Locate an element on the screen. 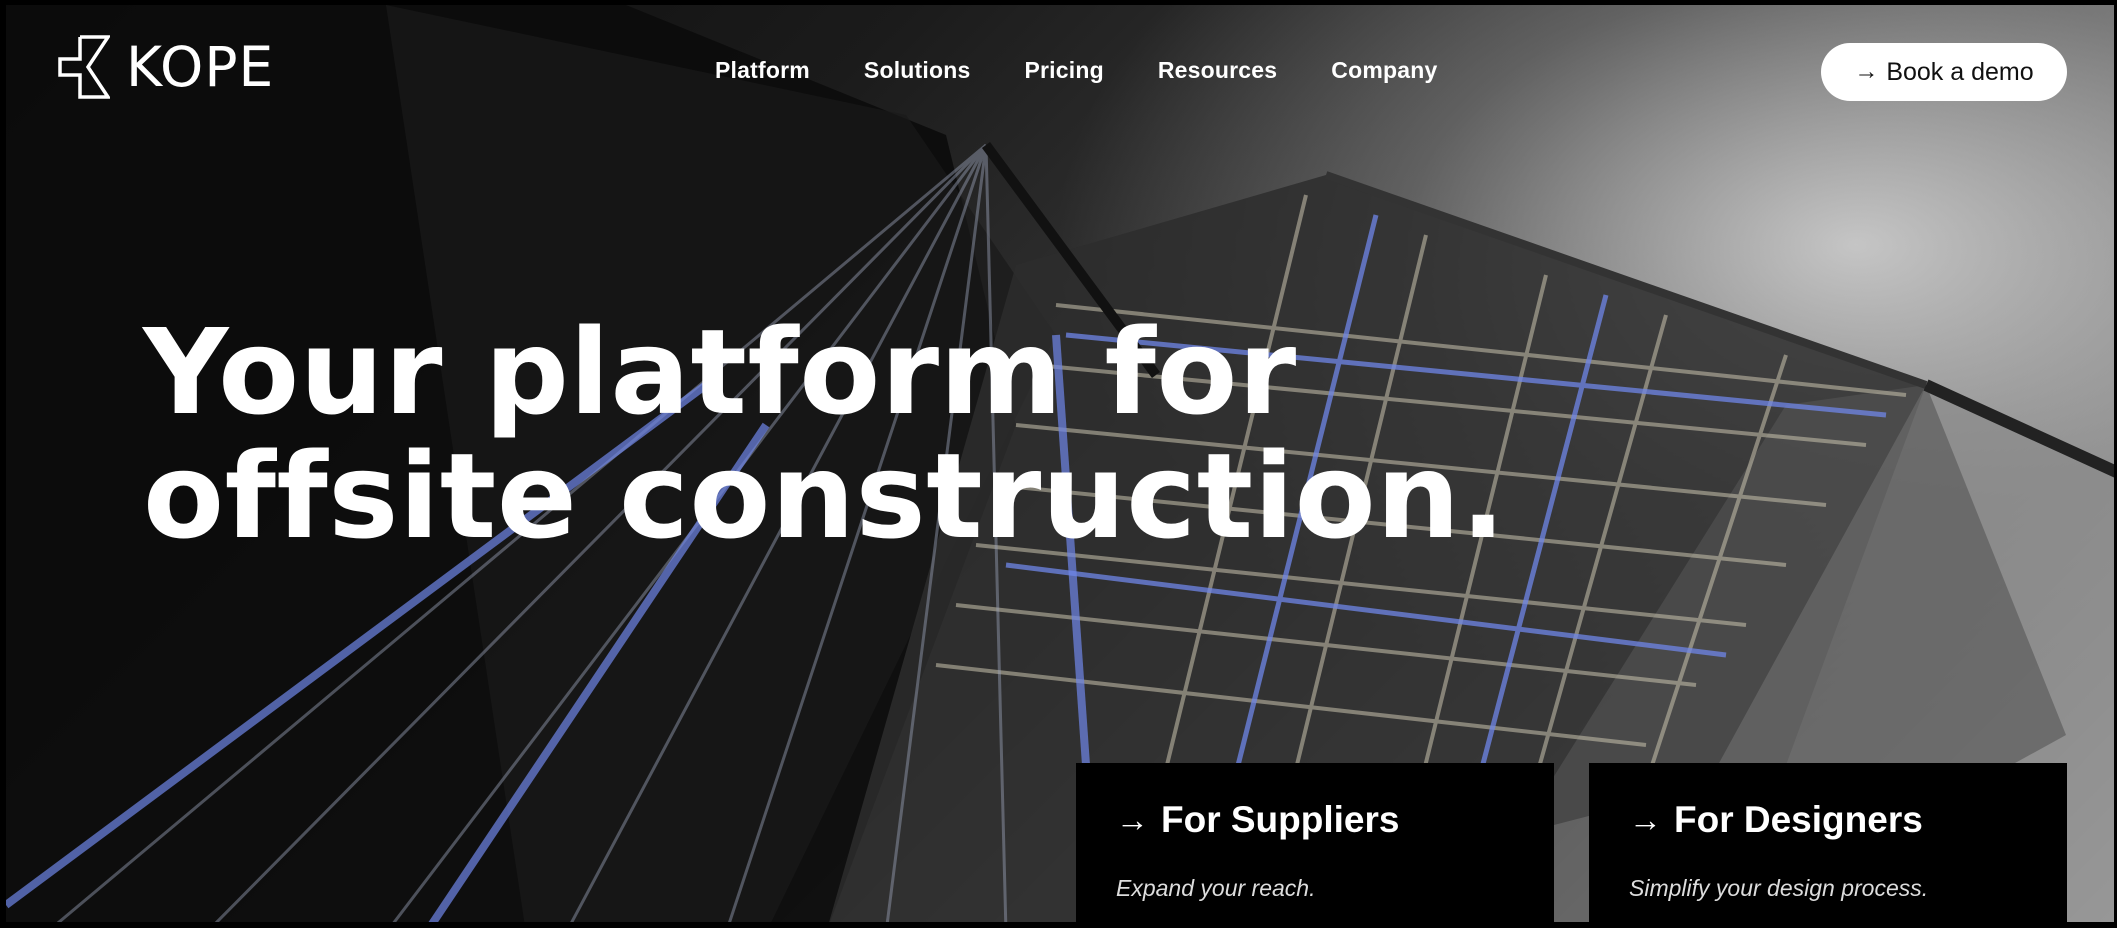 The height and width of the screenshot is (928, 2117). card-title: → For Suppliers is located at coordinates (1257, 820).